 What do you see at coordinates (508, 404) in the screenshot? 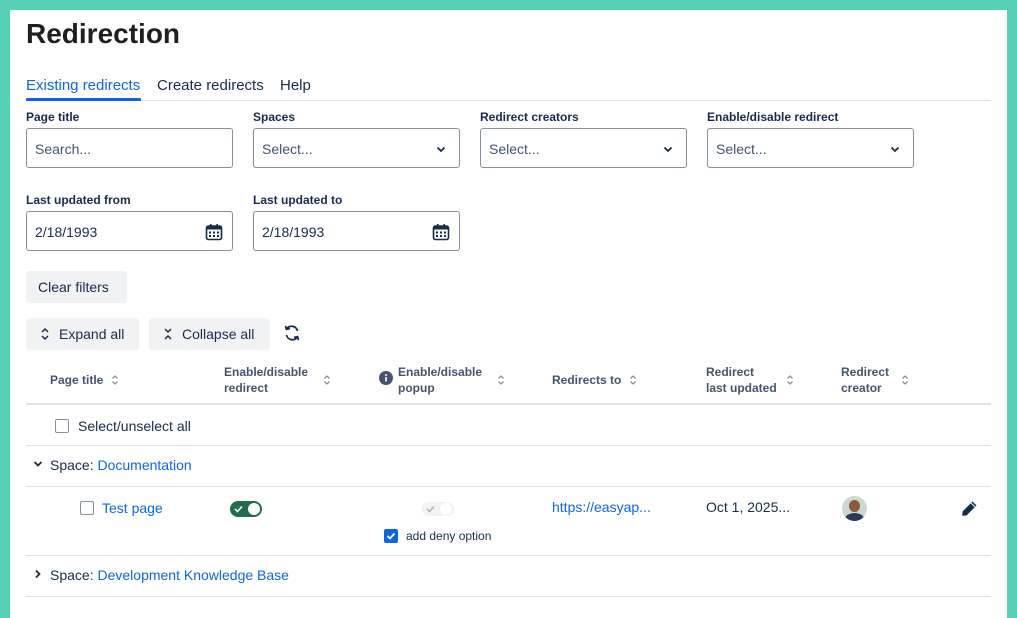
I see `header-divider` at bounding box center [508, 404].